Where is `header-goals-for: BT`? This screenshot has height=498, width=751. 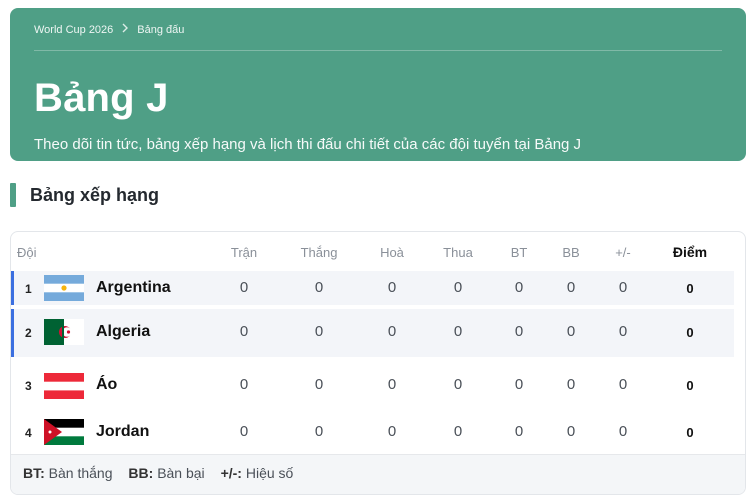 header-goals-for: BT is located at coordinates (519, 252).